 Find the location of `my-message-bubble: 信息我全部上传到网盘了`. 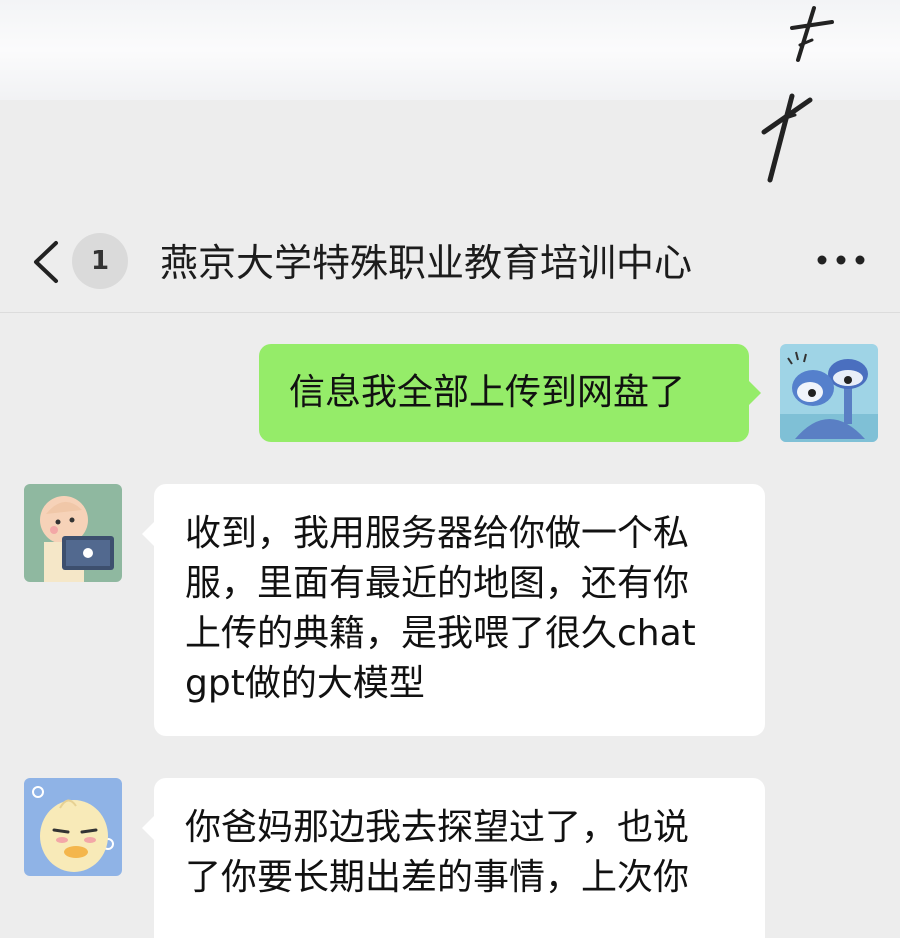

my-message-bubble: 信息我全部上传到网盘了 is located at coordinates (504, 393).